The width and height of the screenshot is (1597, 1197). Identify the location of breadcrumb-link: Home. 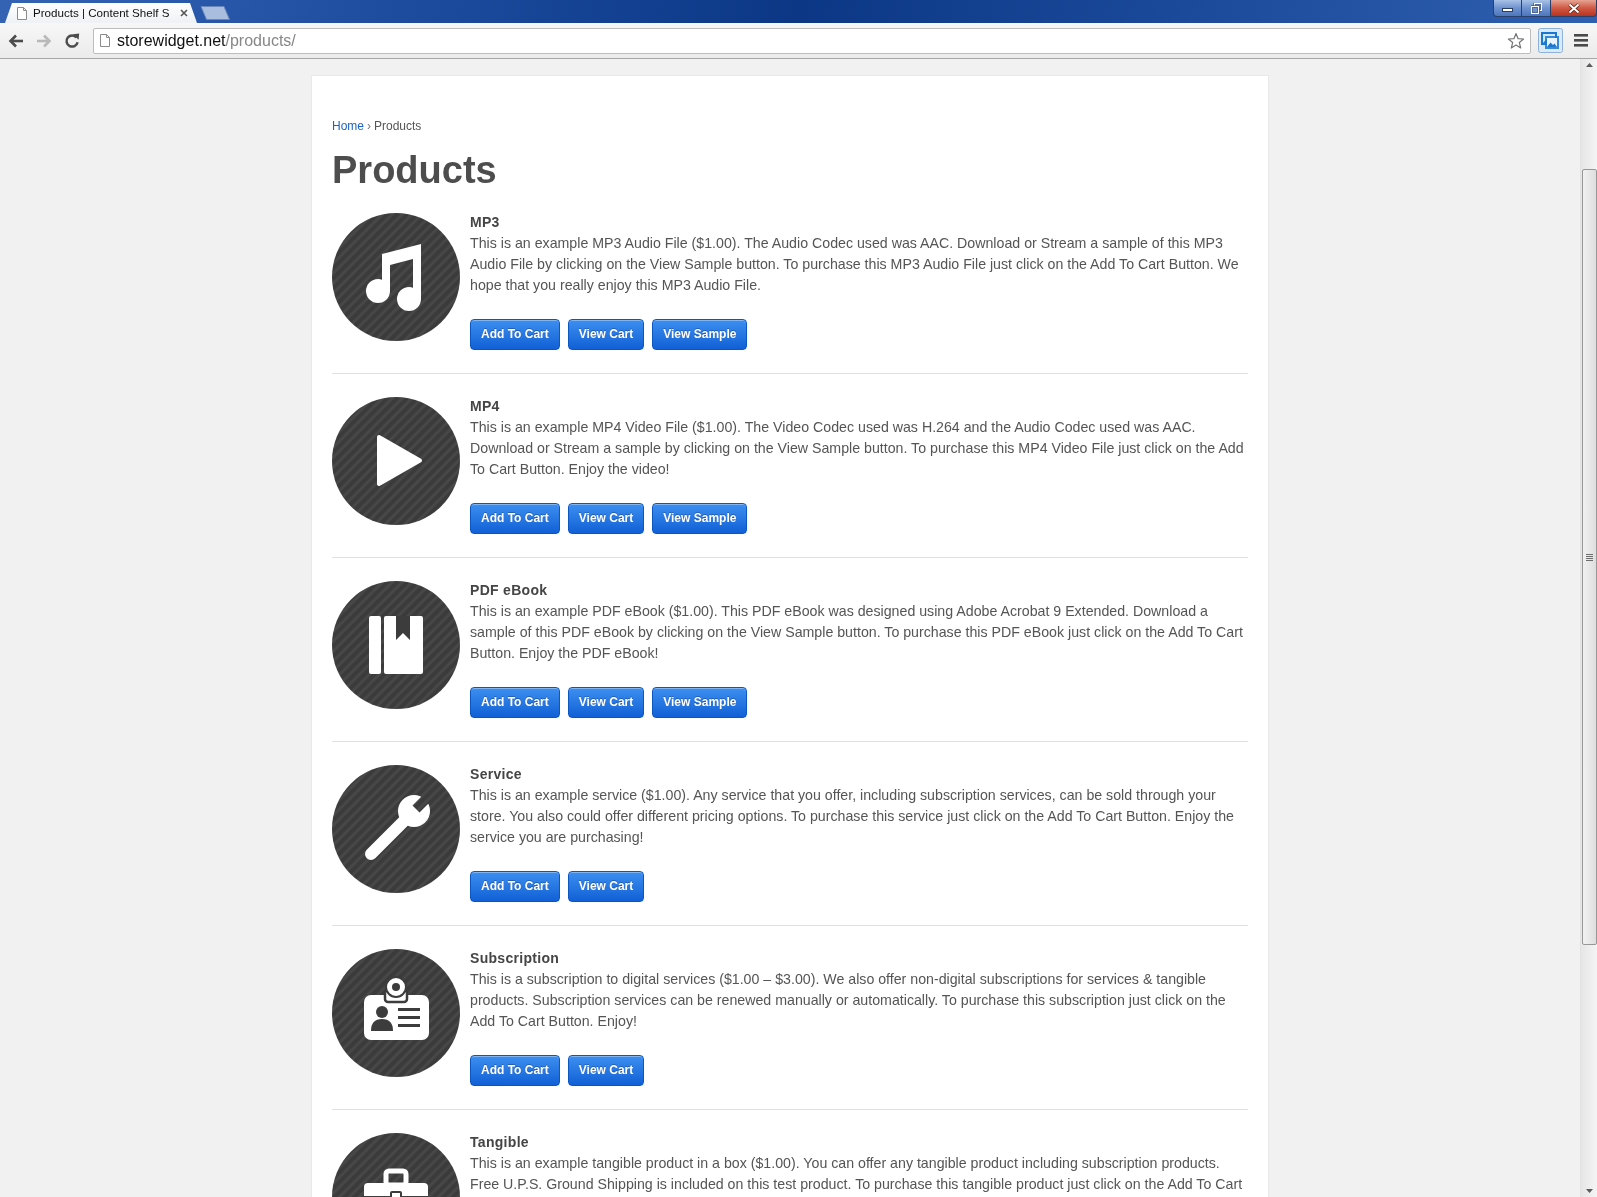
(348, 126).